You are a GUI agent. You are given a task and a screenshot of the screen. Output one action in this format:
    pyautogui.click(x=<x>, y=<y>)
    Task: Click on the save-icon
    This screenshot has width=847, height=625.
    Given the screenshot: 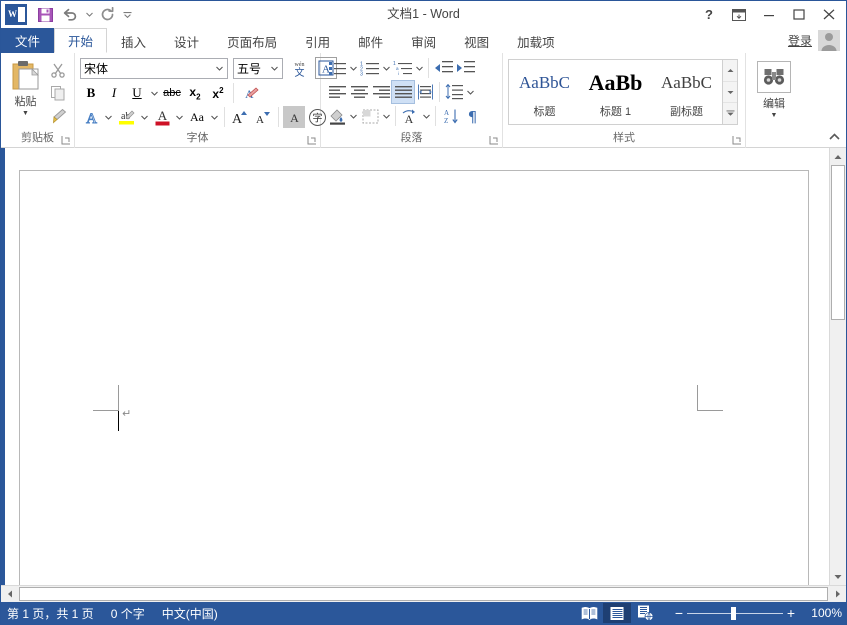 What is the action you would take?
    pyautogui.click(x=45, y=14)
    